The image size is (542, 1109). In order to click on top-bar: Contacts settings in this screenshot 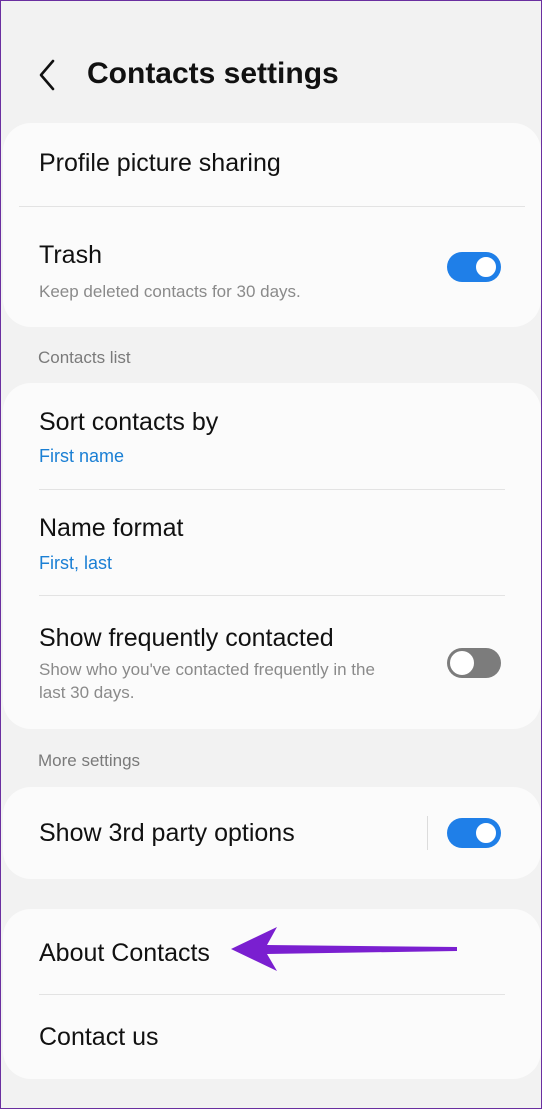, I will do `click(271, 75)`.